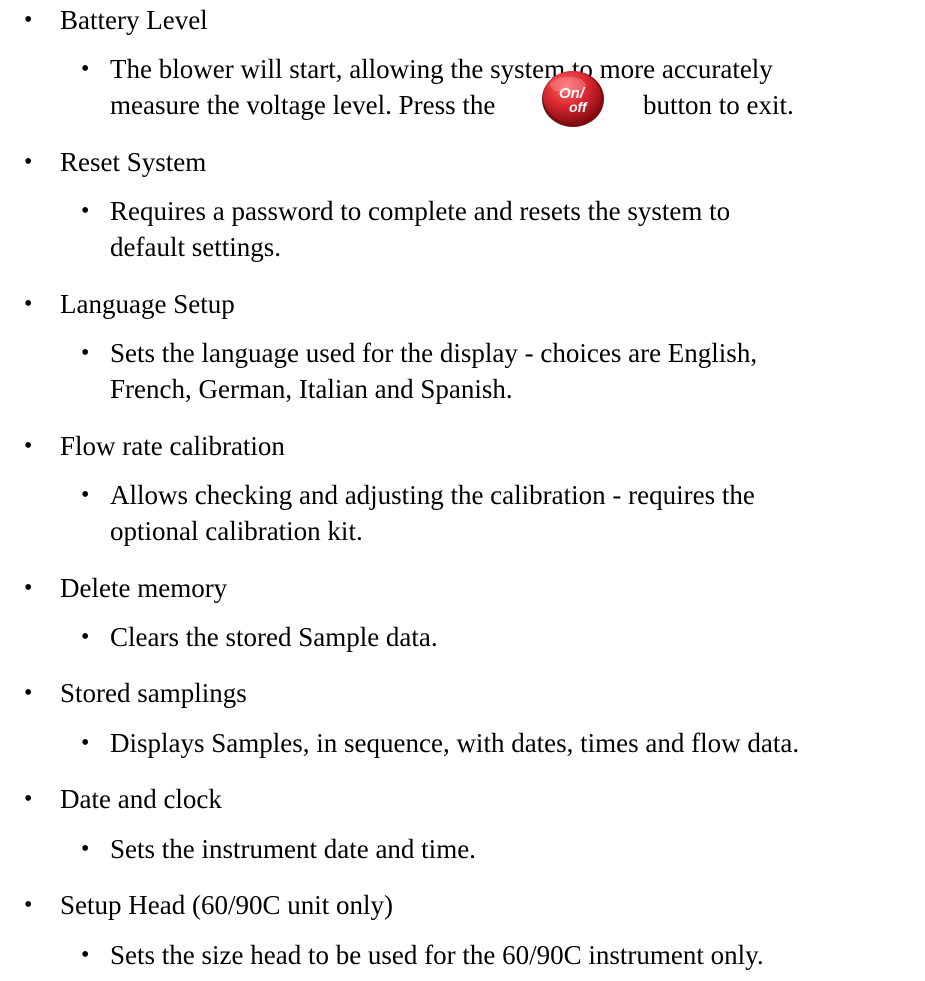 This screenshot has width=925, height=981. What do you see at coordinates (144, 588) in the screenshot?
I see `item-heading: Delete memory` at bounding box center [144, 588].